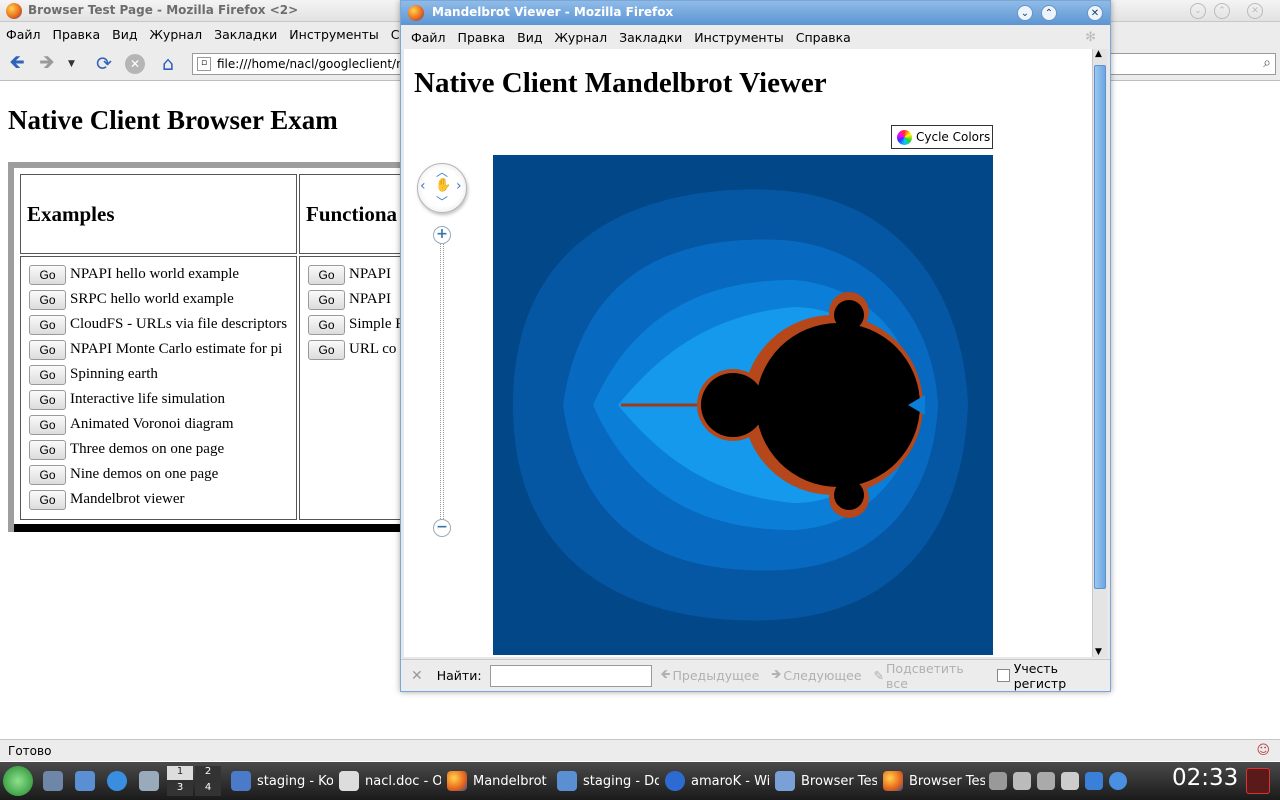  What do you see at coordinates (1003, 675) in the screenshot?
I see `match-case-checkbox` at bounding box center [1003, 675].